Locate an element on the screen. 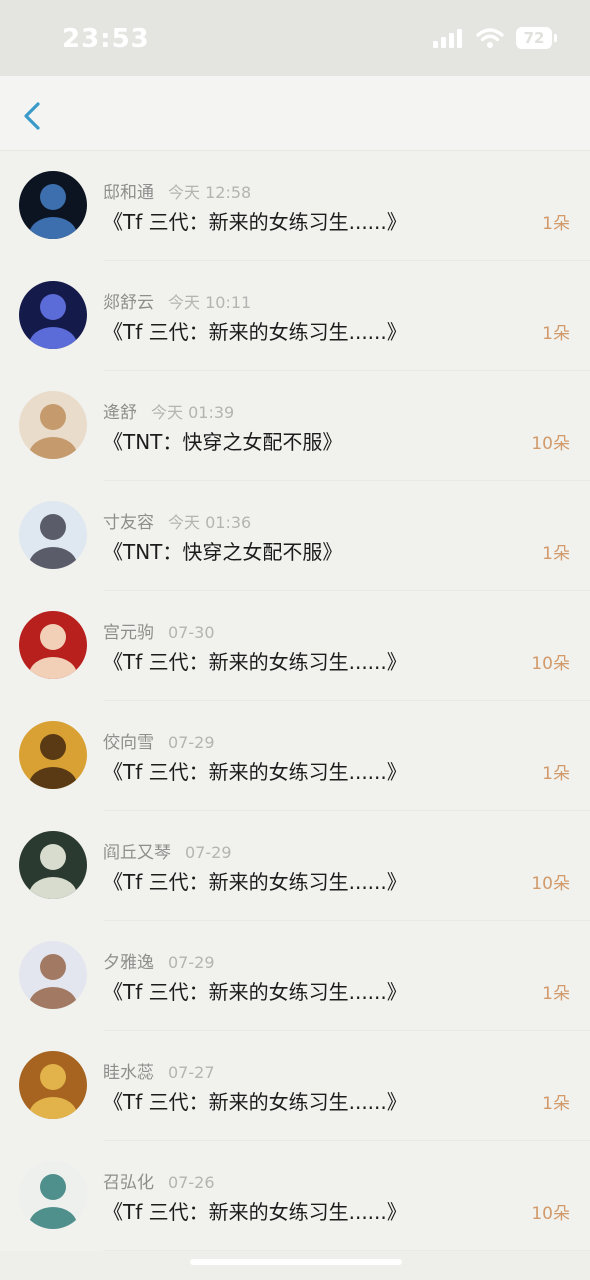 The image size is (590, 1280). sender-name: 夕雅逸 is located at coordinates (128, 963).